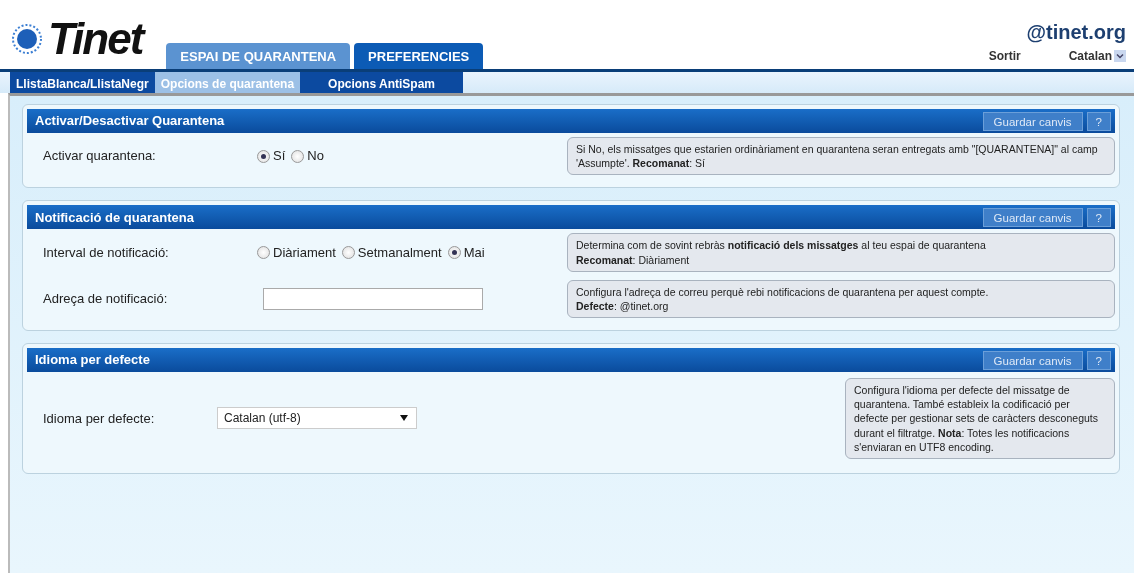 This screenshot has height=576, width=1134. What do you see at coordinates (106, 252) in the screenshot?
I see `field-label: Interval de notificació:` at bounding box center [106, 252].